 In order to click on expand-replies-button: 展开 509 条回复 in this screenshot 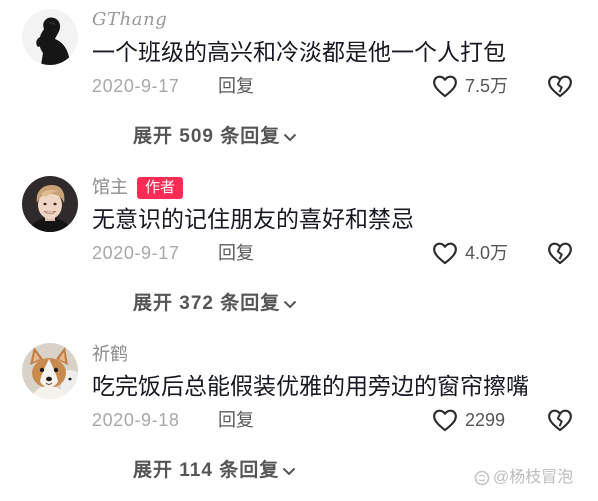, I will do `click(215, 137)`.